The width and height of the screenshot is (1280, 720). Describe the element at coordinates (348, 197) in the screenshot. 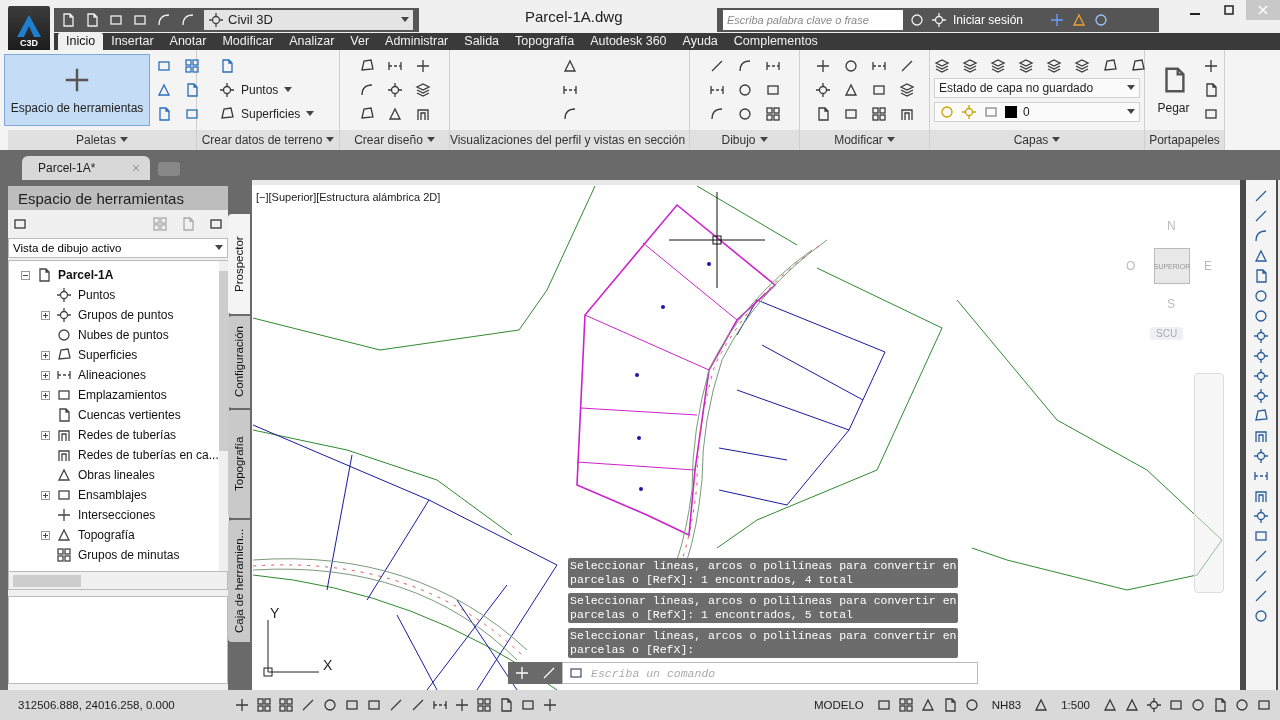

I see `viewport-label: [−][Superior][Estructura alámbrica 2D]` at that location.